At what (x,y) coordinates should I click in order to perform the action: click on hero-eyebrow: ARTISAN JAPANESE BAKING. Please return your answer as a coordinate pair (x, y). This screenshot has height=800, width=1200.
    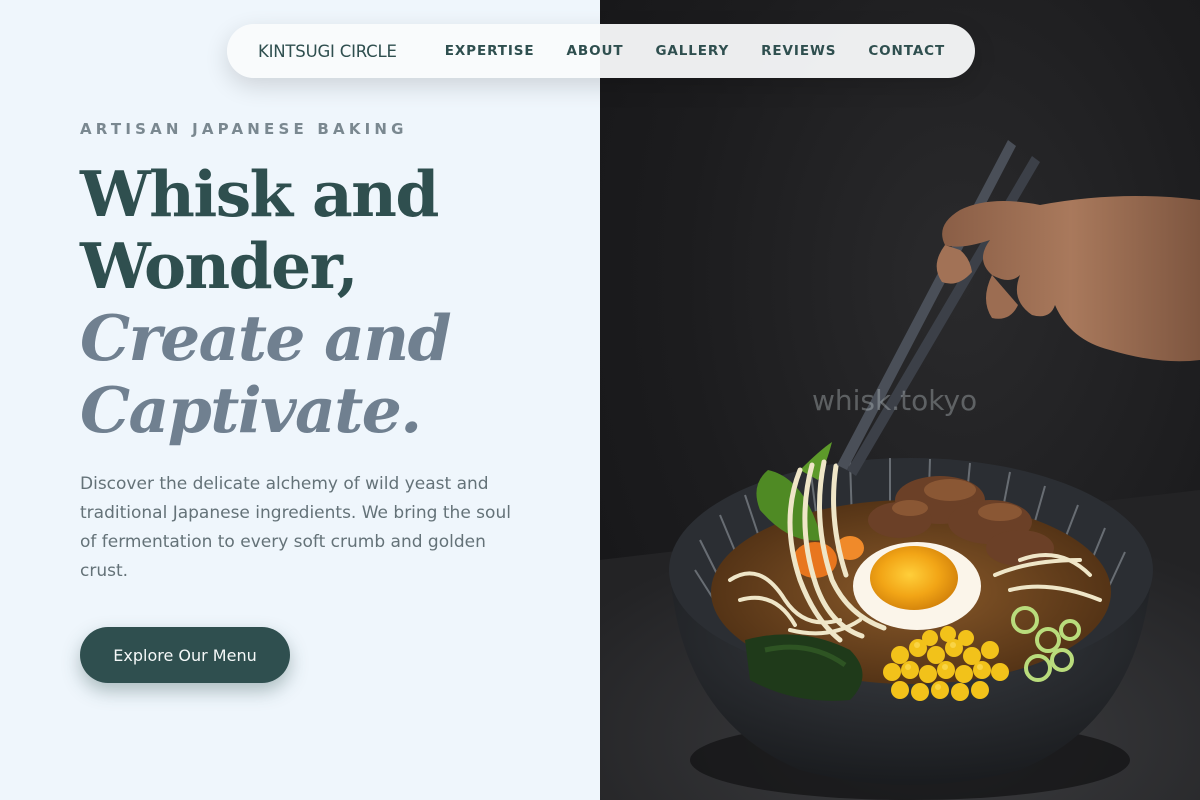
    Looking at the image, I should click on (244, 129).